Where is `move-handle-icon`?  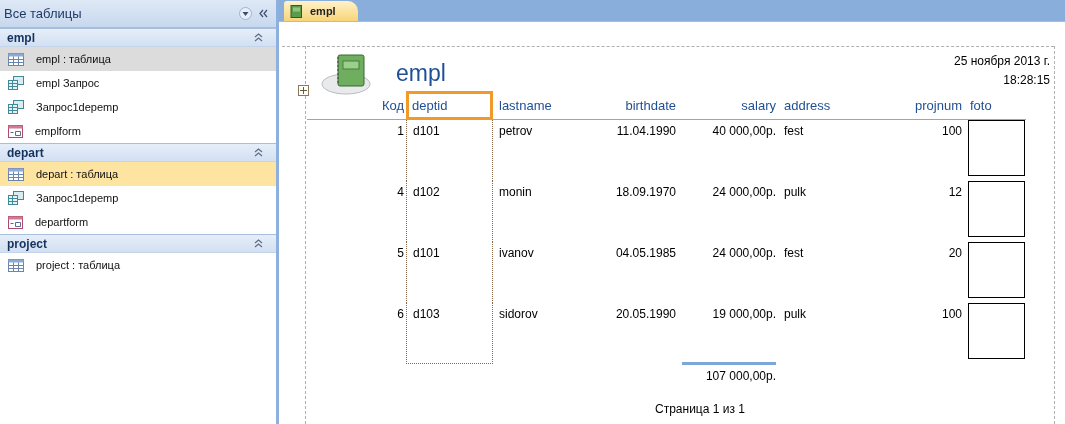
move-handle-icon is located at coordinates (303, 90).